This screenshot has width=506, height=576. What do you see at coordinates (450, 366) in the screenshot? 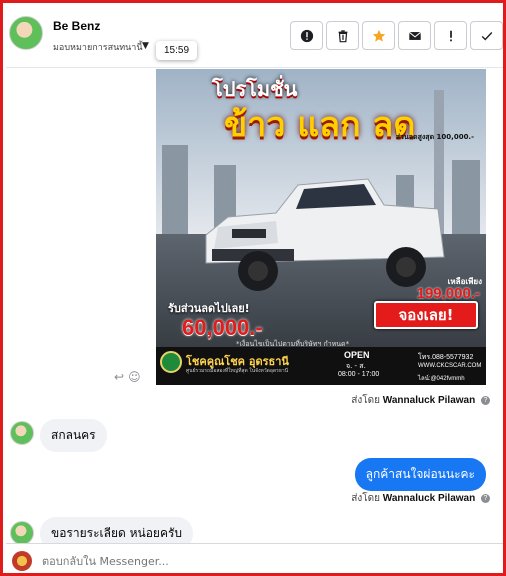
I see `dealer-website: WWW.CKCSCAR.COM` at bounding box center [450, 366].